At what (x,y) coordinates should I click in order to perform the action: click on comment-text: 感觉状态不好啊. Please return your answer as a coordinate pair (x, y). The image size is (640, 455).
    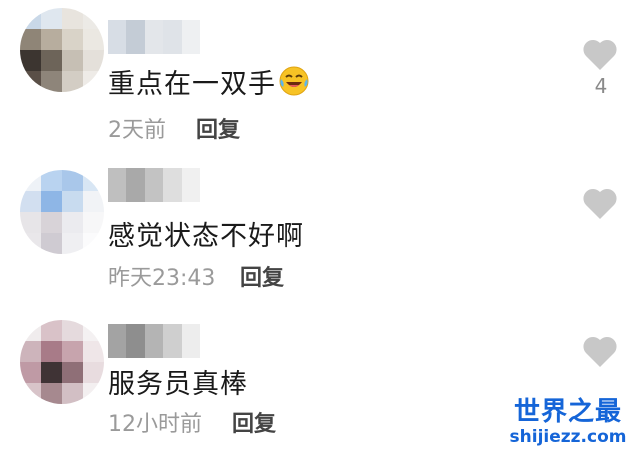
    Looking at the image, I should click on (206, 236).